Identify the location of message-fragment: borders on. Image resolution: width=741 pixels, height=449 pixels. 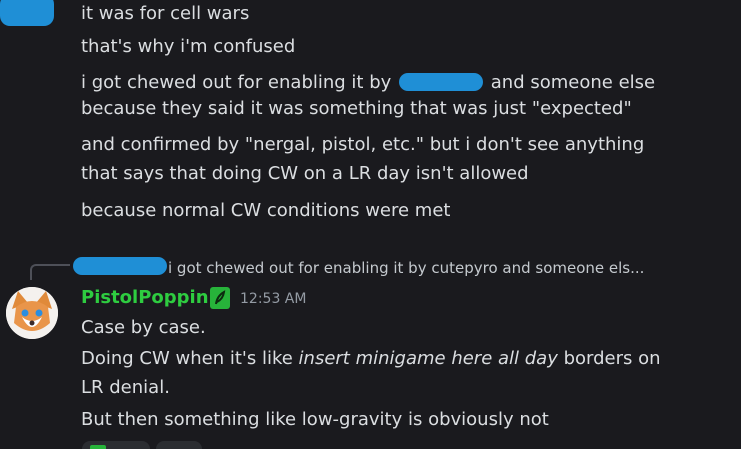
(609, 358).